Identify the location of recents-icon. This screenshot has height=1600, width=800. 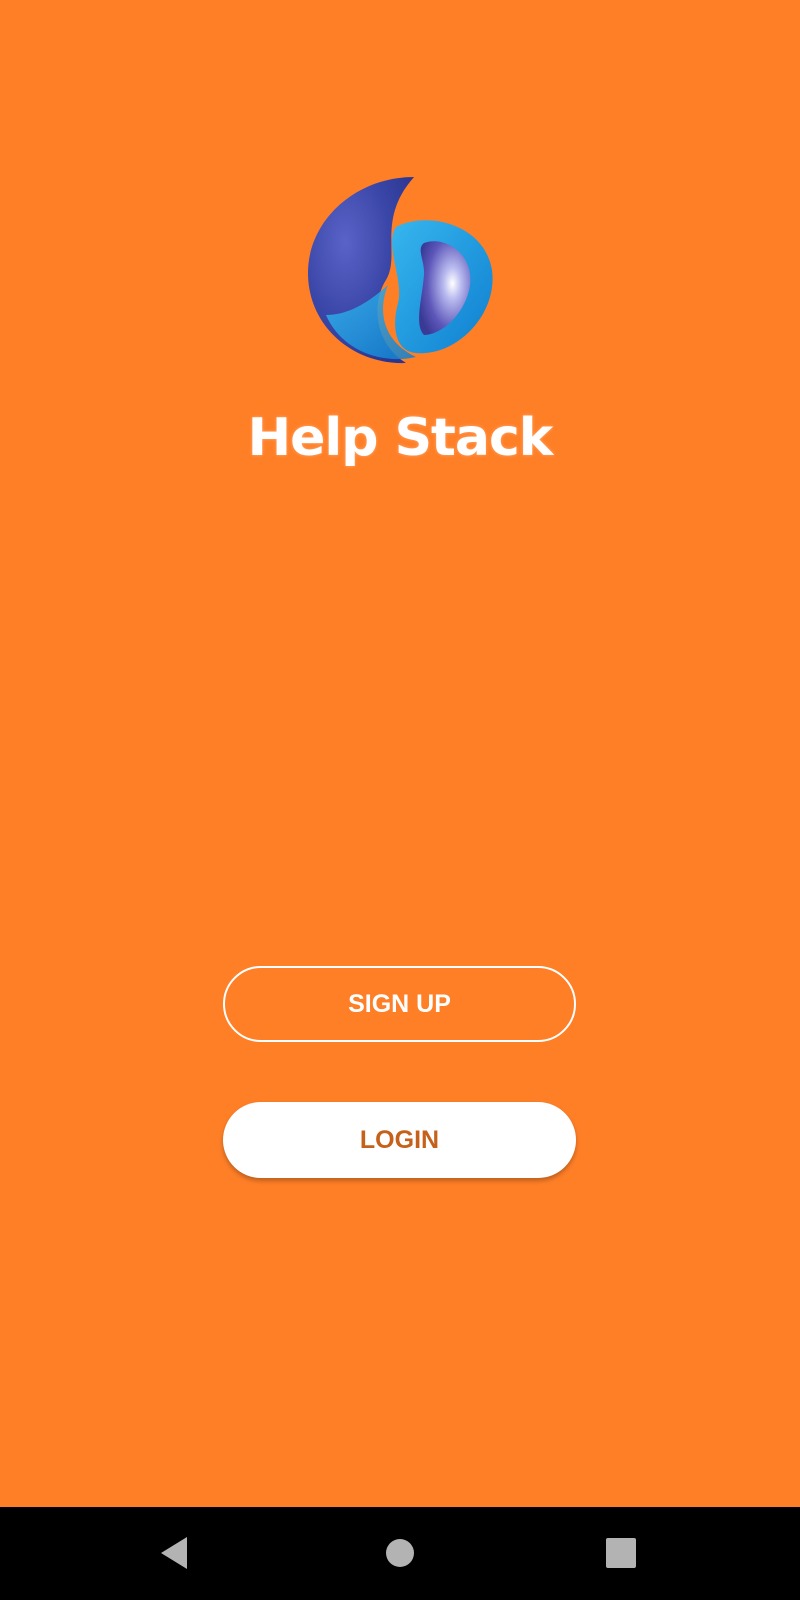
(621, 1553).